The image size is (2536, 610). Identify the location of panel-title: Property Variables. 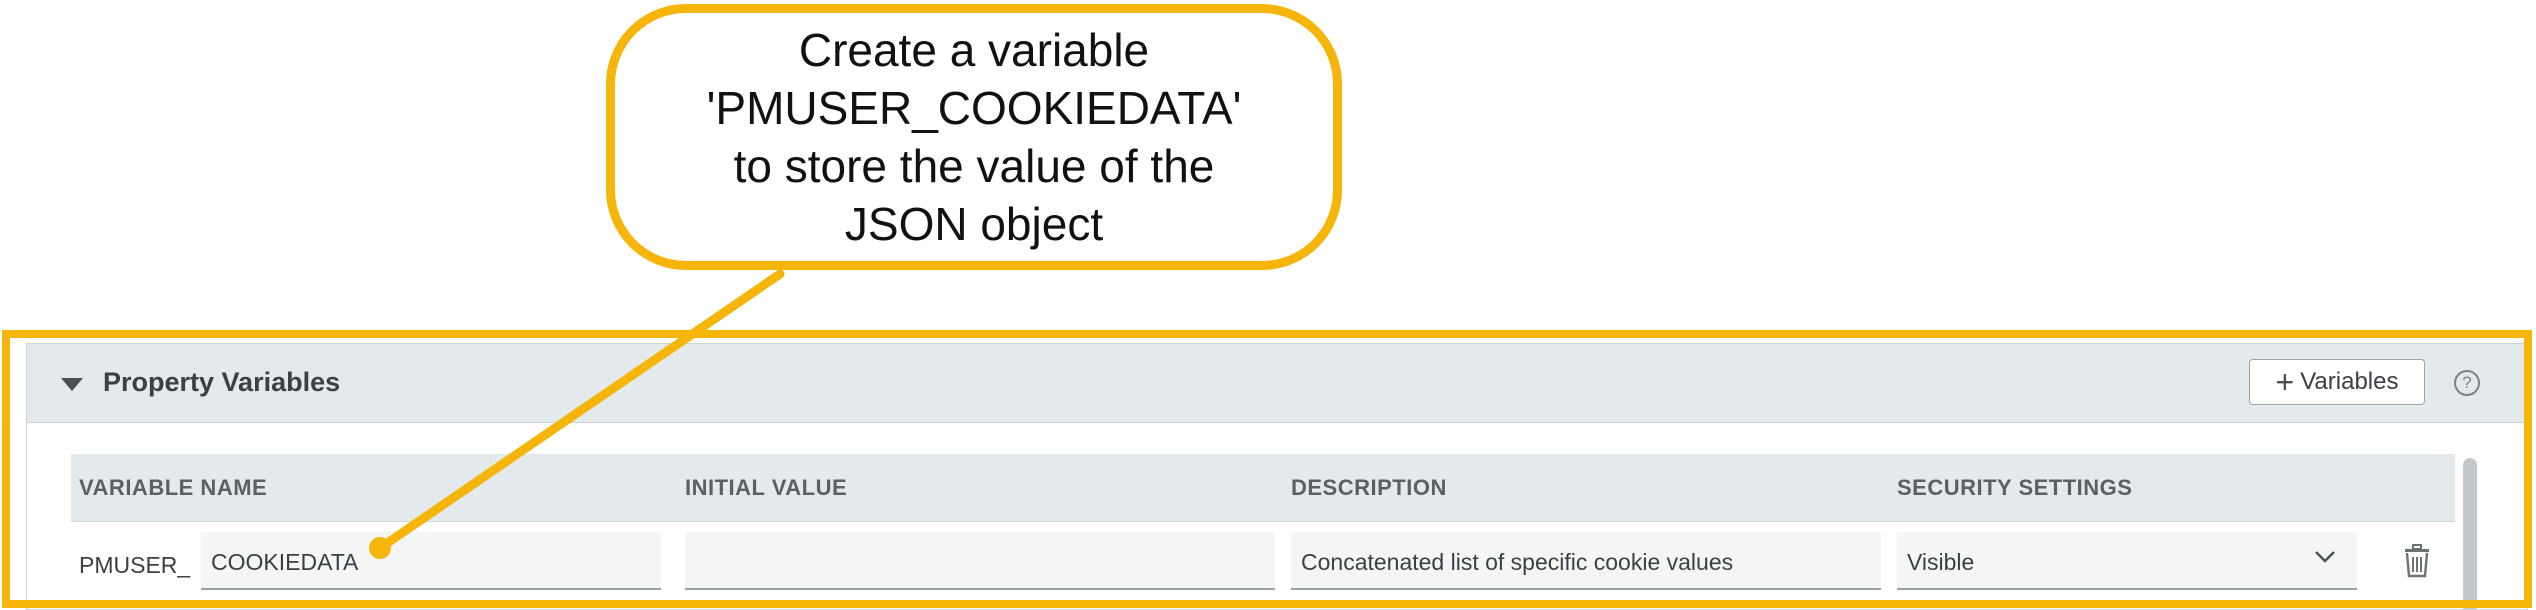
(222, 382).